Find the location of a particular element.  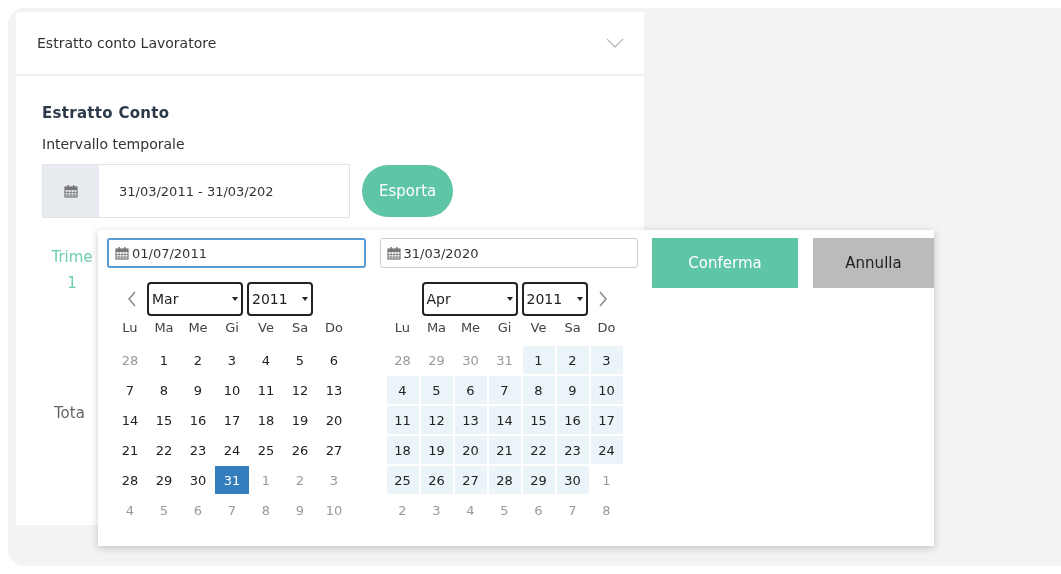

date-range-field: 31/03/2011 - 31/03/202 is located at coordinates (196, 191).